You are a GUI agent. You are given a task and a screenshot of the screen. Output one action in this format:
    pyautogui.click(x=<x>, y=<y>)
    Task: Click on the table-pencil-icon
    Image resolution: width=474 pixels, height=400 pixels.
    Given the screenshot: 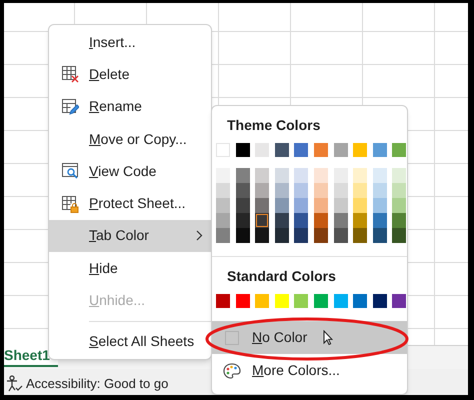 What is the action you would take?
    pyautogui.click(x=70, y=107)
    